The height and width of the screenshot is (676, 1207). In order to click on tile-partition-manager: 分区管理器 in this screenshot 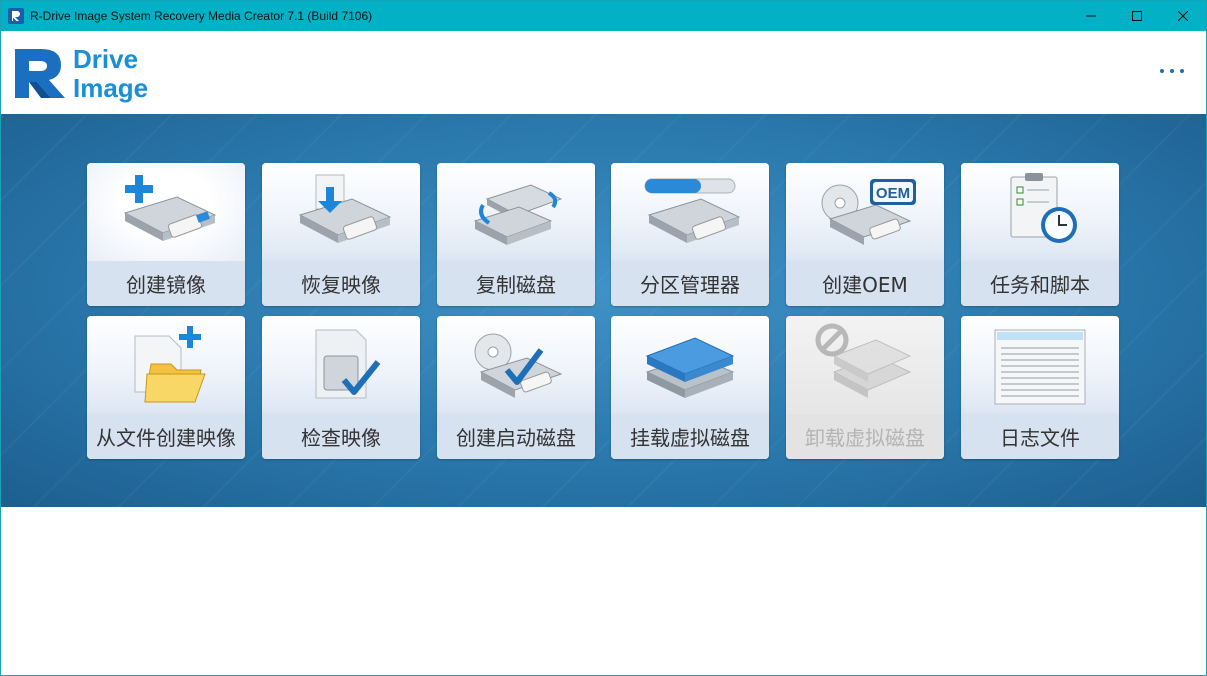, I will do `click(690, 234)`.